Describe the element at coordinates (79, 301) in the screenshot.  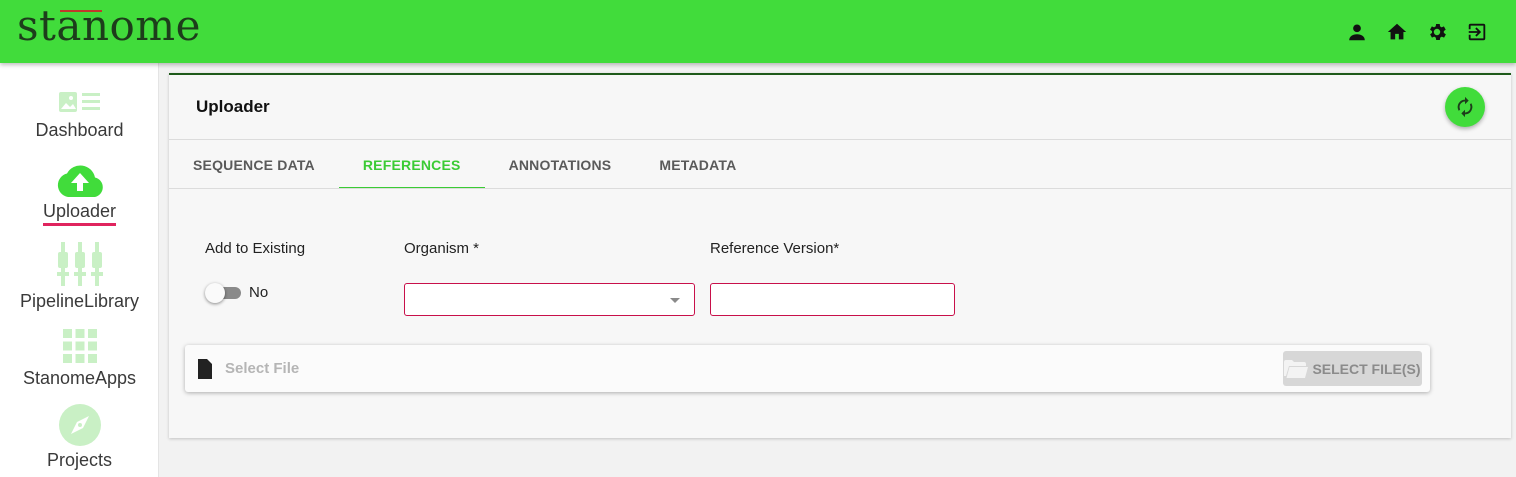
I see `sidebar-item-label: PipelineLibrary` at that location.